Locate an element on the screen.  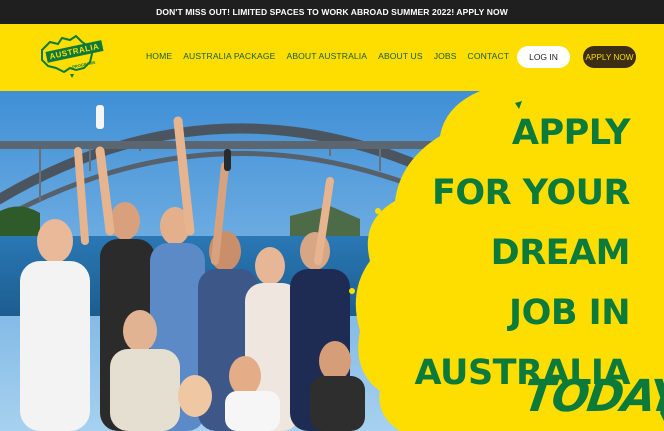
nav-jobs: JOBS is located at coordinates (445, 56).